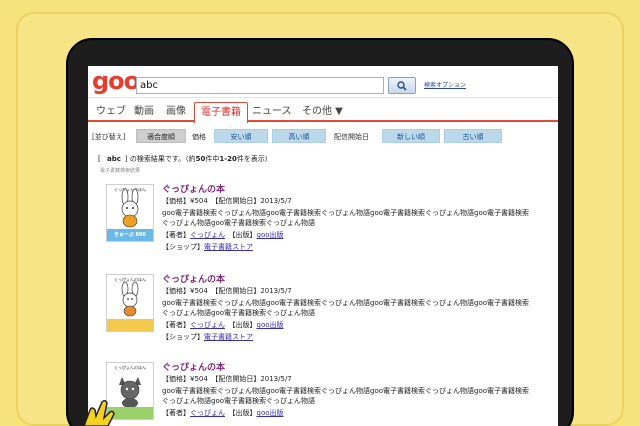 This screenshot has height=426, width=640. Describe the element at coordinates (109, 137) in the screenshot. I see `sort-label: [並び替え]` at that location.